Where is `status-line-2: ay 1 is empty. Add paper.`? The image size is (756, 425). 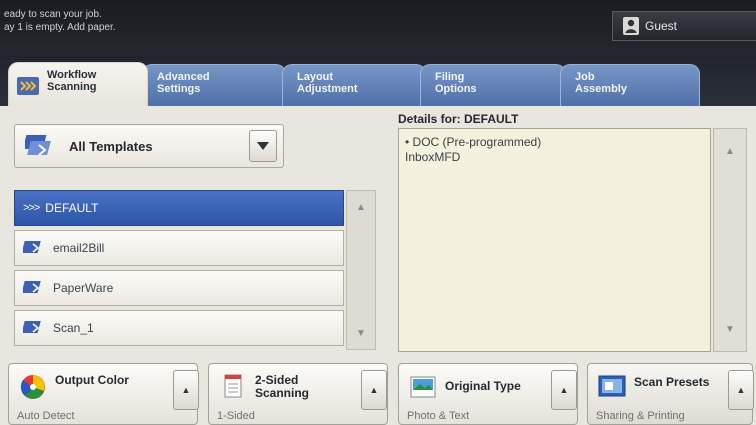
status-line-2: ay 1 is empty. Add paper. is located at coordinates (60, 27).